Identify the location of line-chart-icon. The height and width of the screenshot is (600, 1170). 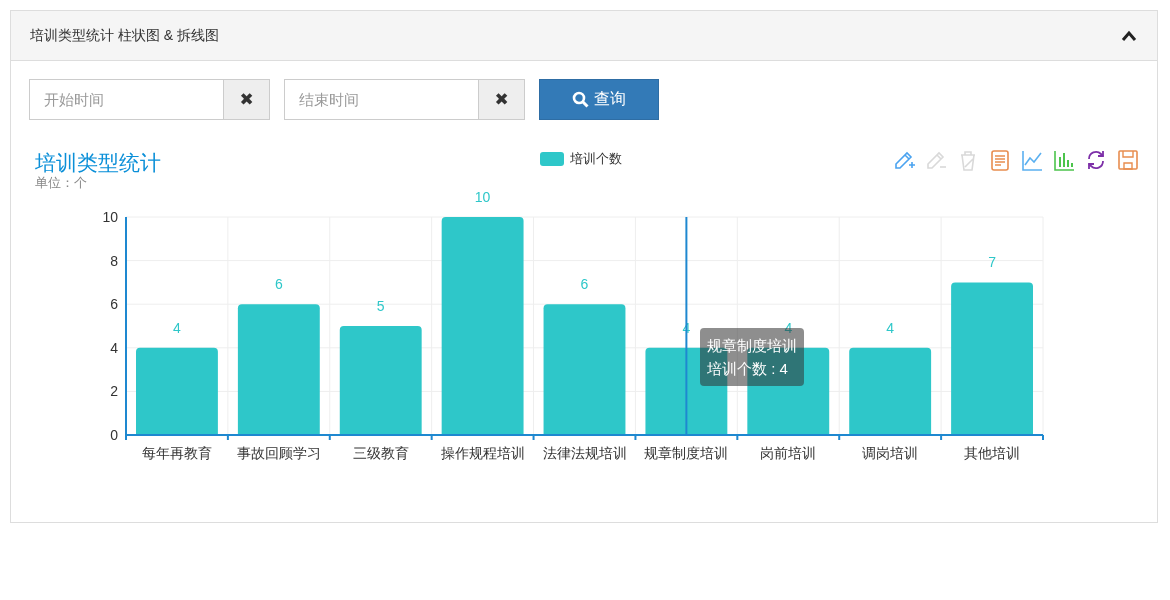
(1032, 160).